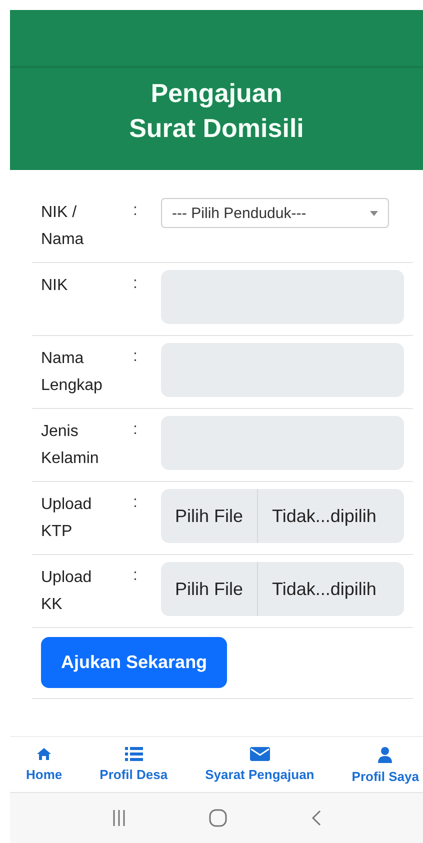 The image size is (423, 843). What do you see at coordinates (385, 755) in the screenshot?
I see `user-icon` at bounding box center [385, 755].